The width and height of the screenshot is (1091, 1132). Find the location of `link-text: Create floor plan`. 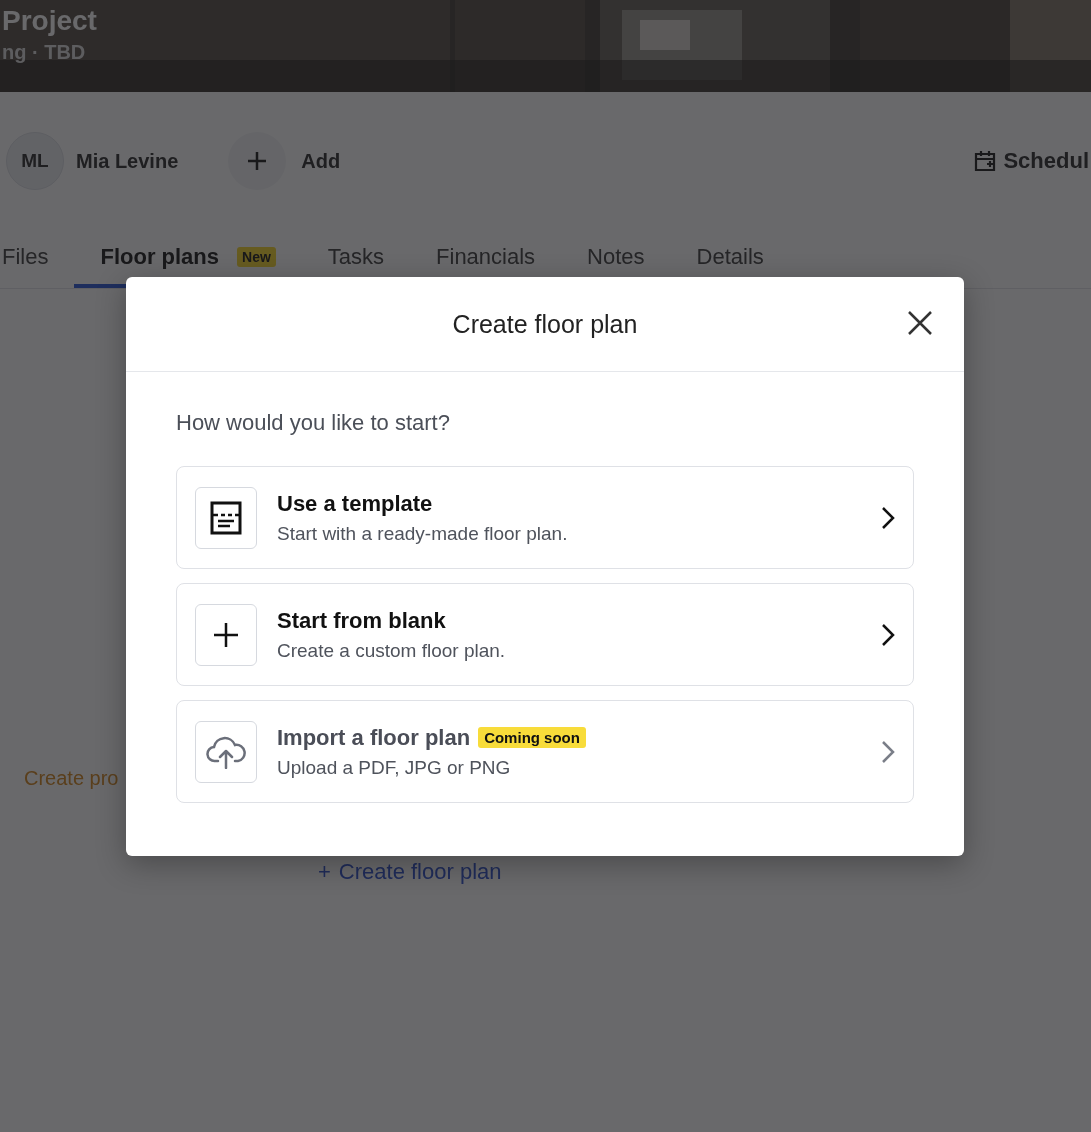

link-text: Create floor plan is located at coordinates (420, 872).